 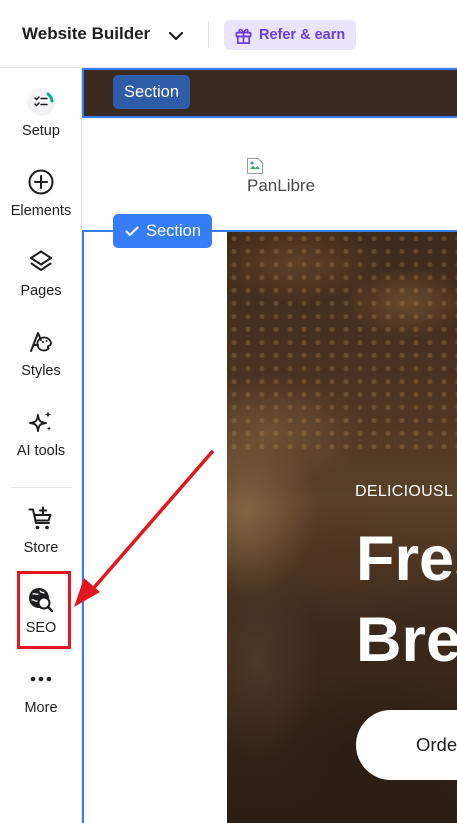 What do you see at coordinates (436, 744) in the screenshot?
I see `order-button-label: Orde` at bounding box center [436, 744].